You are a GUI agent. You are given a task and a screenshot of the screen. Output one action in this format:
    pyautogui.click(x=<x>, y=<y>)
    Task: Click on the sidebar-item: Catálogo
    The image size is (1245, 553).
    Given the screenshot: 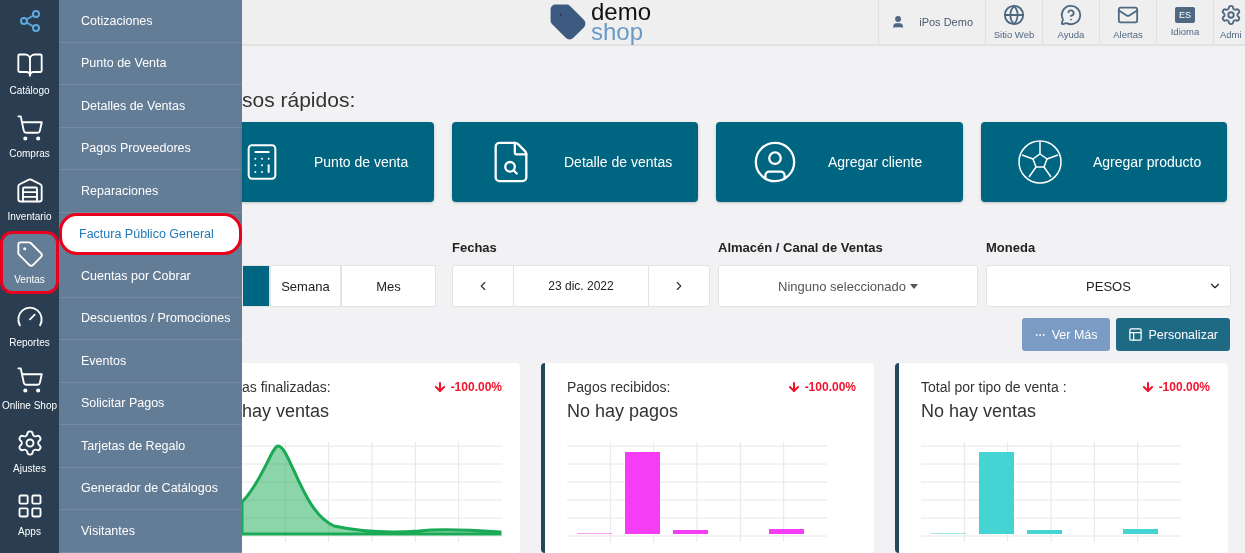 What is the action you would take?
    pyautogui.click(x=29, y=73)
    